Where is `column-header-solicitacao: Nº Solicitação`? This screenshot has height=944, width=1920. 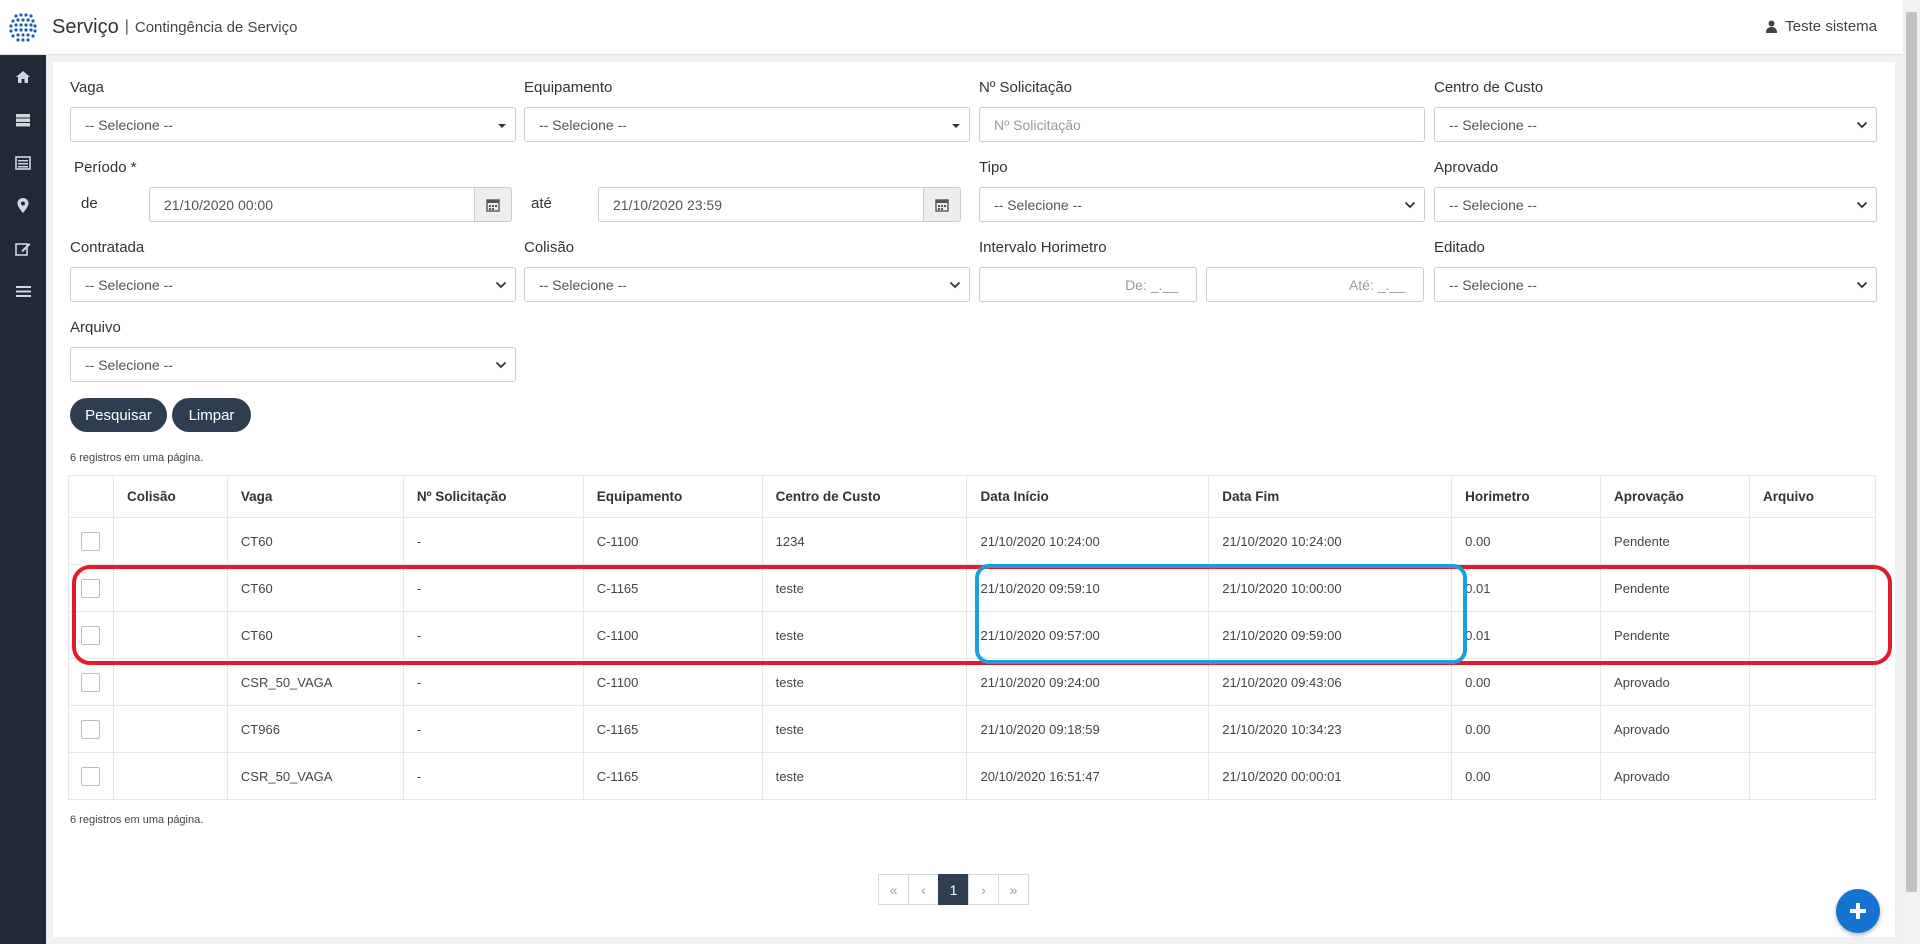
column-header-solicitacao: Nº Solicitação is located at coordinates (493, 496).